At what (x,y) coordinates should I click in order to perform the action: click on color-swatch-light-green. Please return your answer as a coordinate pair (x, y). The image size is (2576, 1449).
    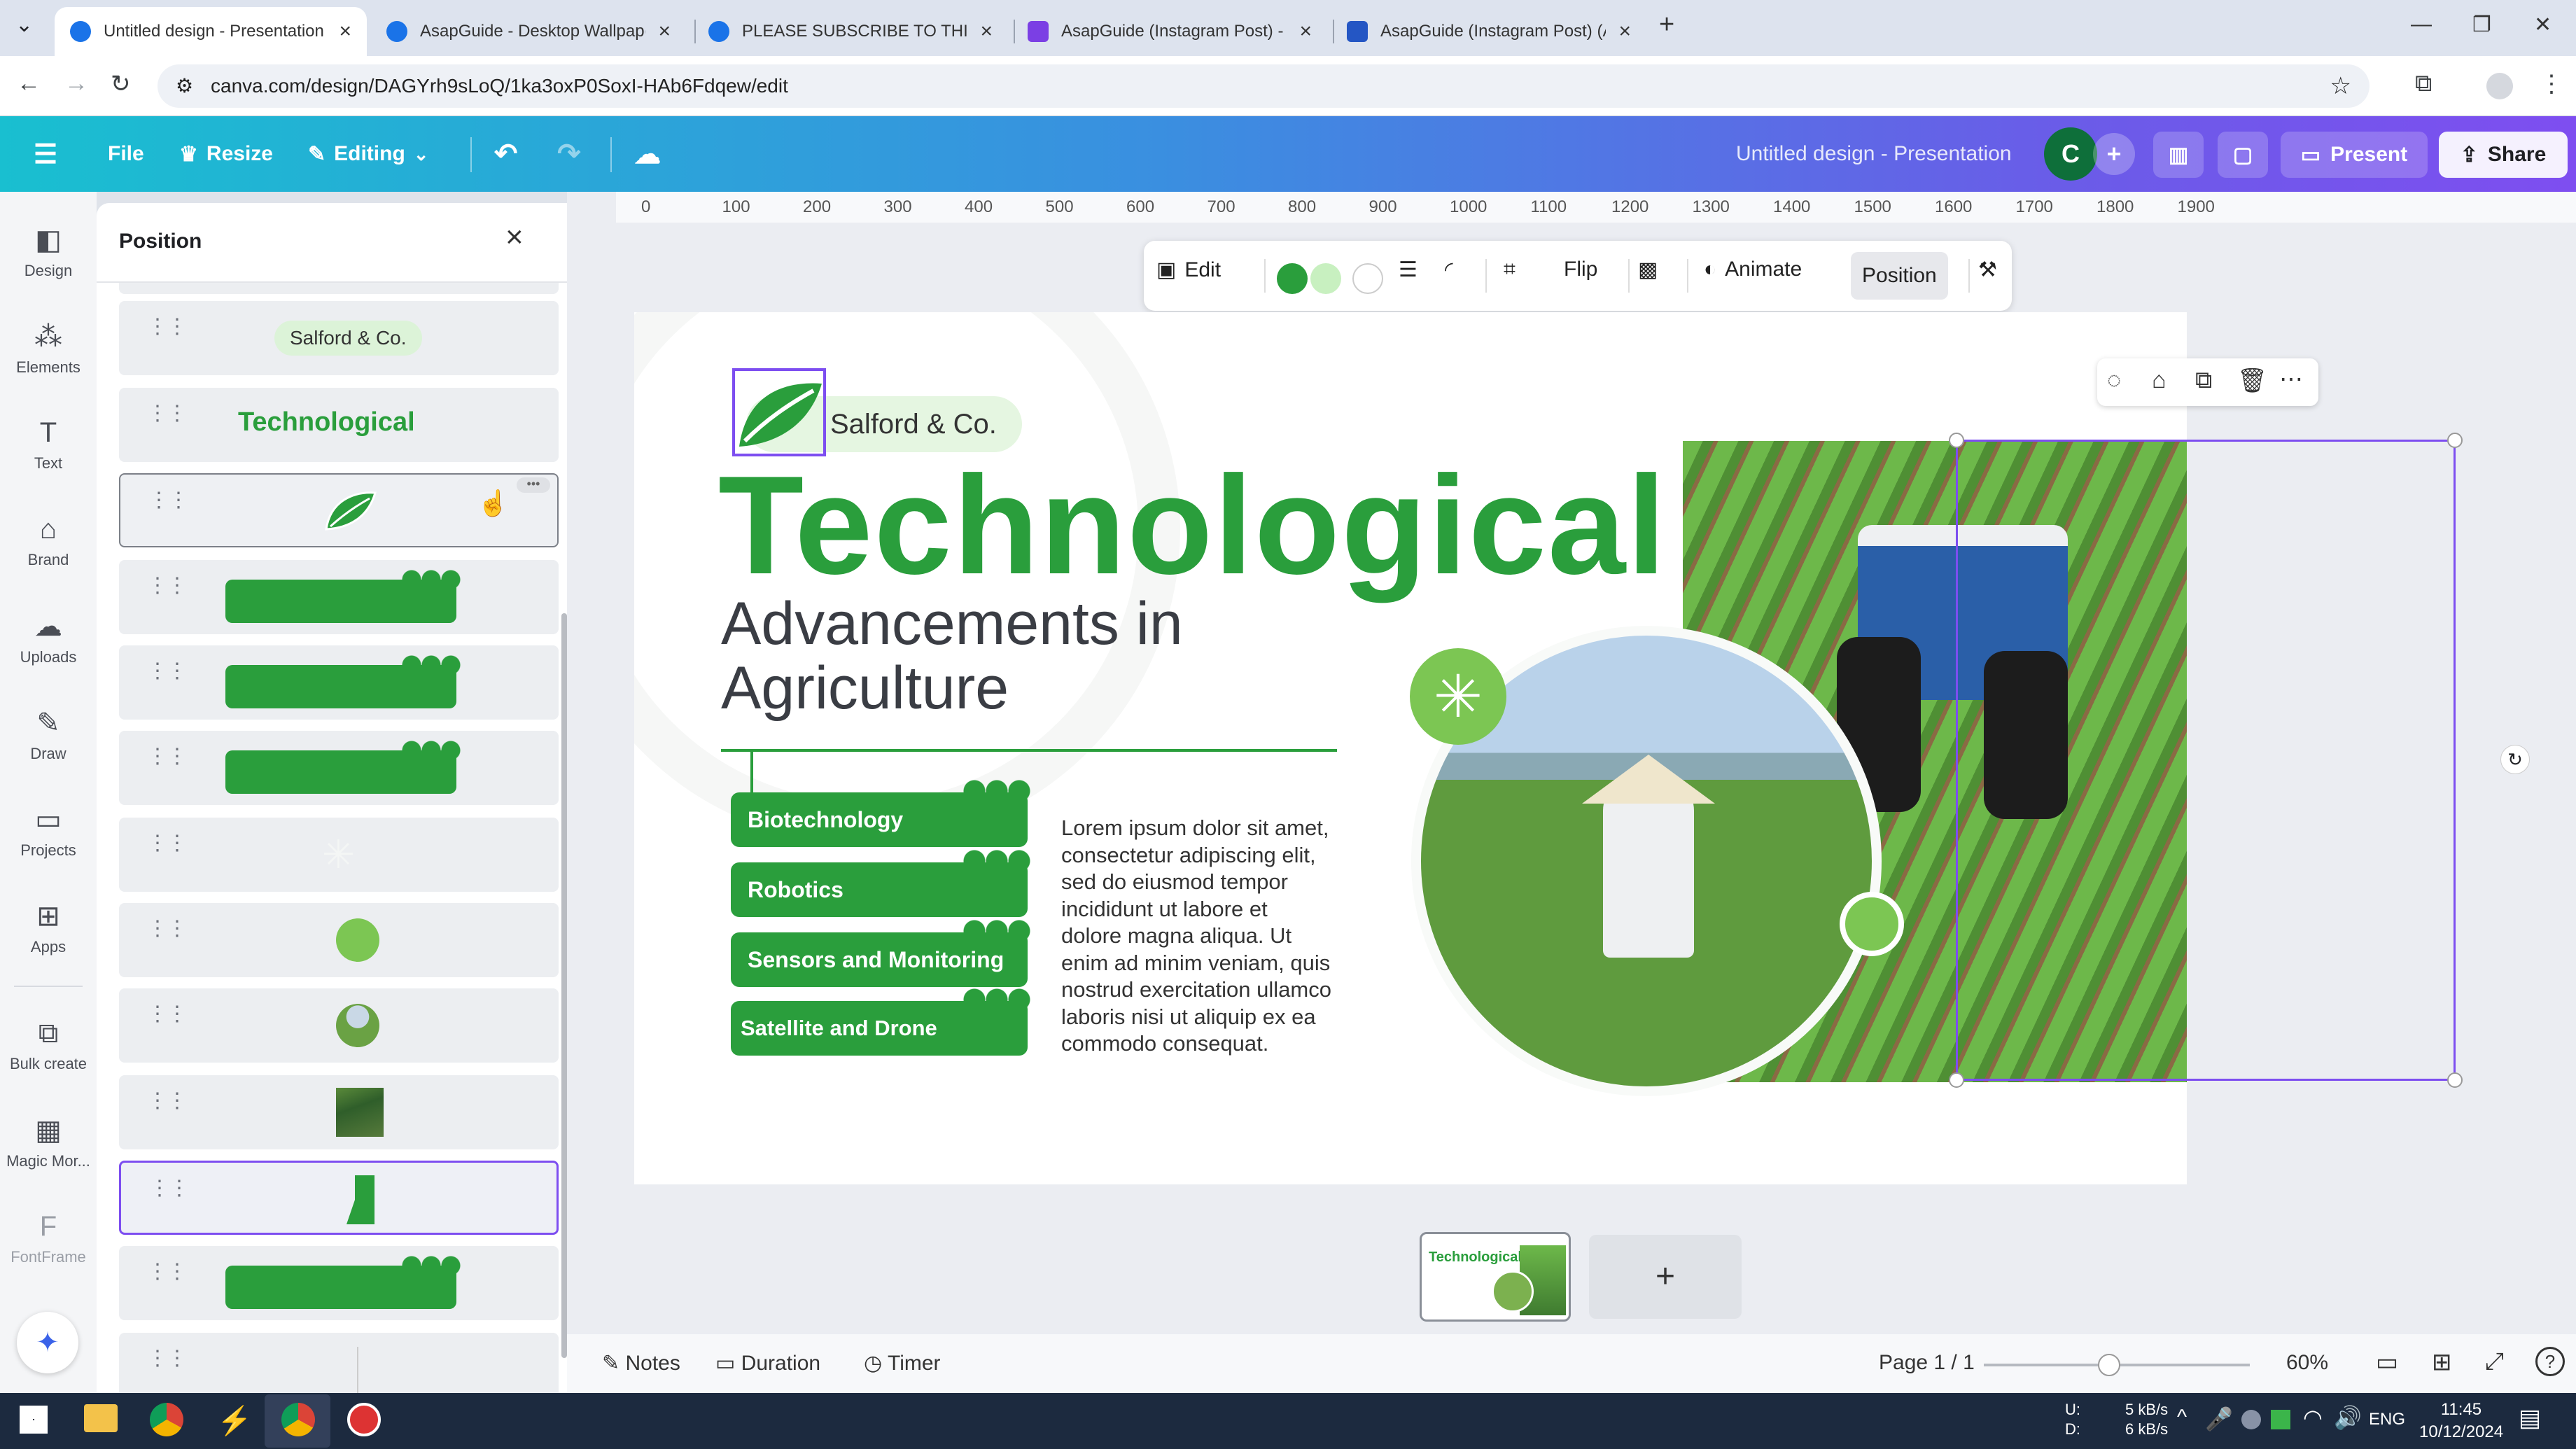
    Looking at the image, I should click on (1325, 278).